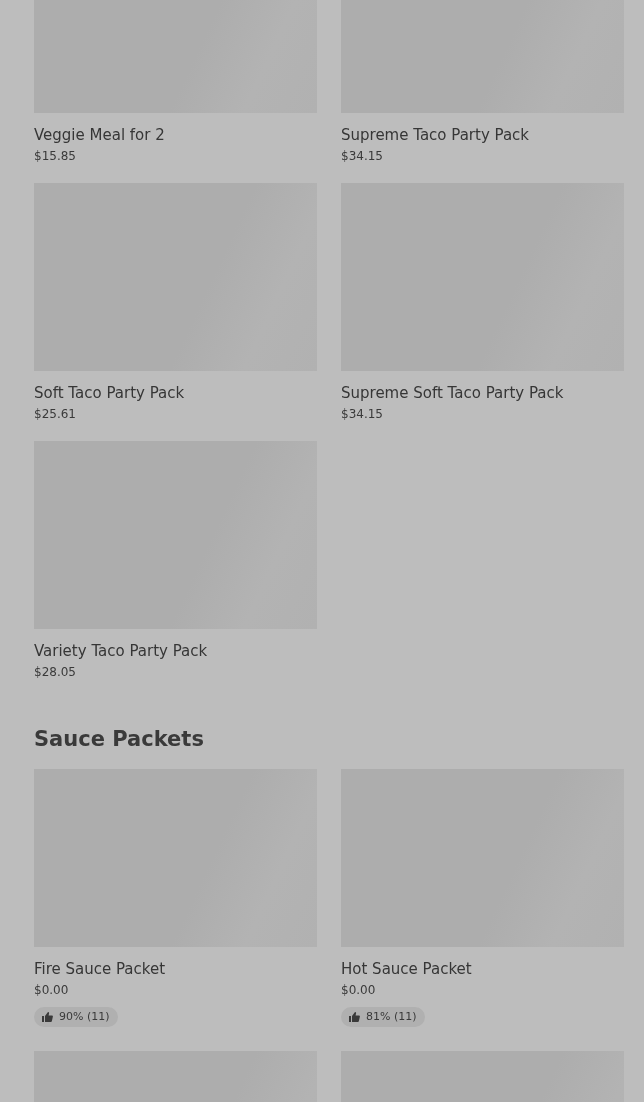 Image resolution: width=644 pixels, height=1102 pixels. What do you see at coordinates (55, 414) in the screenshot?
I see `product-price: $25.61` at bounding box center [55, 414].